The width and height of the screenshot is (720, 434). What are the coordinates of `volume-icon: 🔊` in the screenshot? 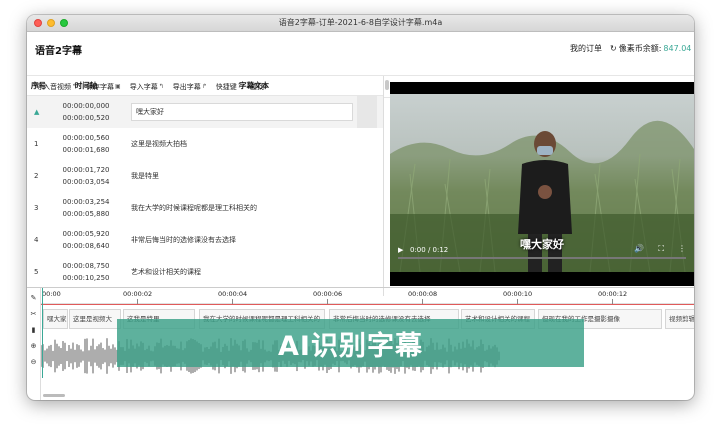 It's located at (639, 249).